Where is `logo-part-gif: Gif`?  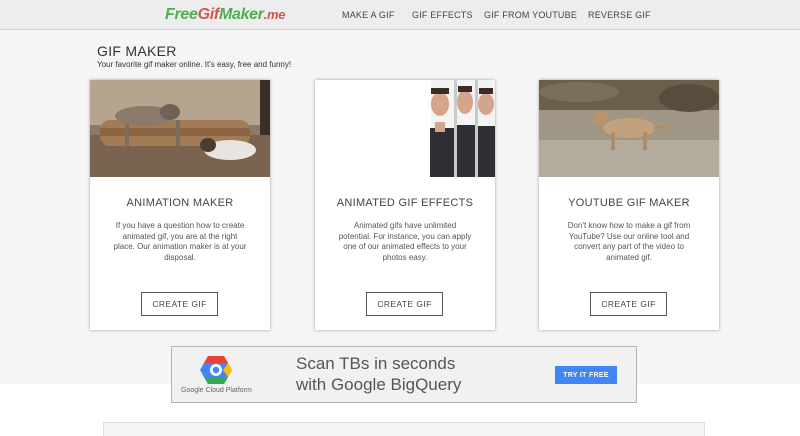 logo-part-gif: Gif is located at coordinates (208, 14).